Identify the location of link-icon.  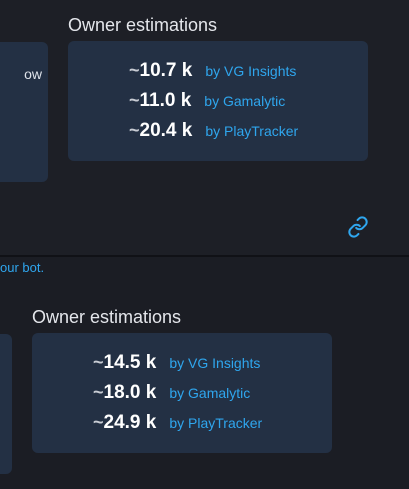
(358, 227).